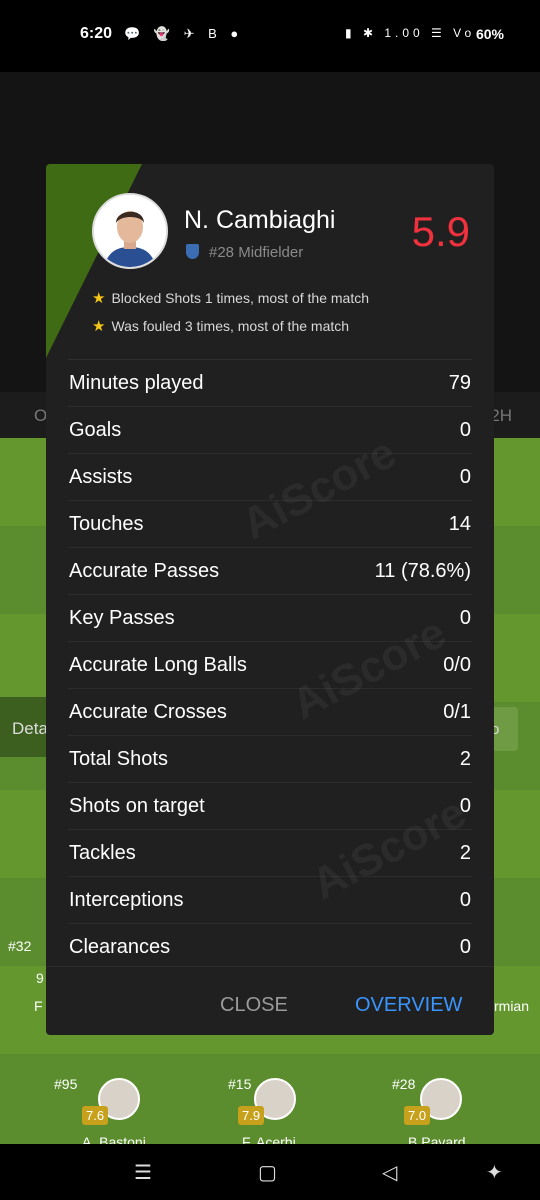 The width and height of the screenshot is (540, 1200). I want to click on stat-row: Clearances 0, so click(270, 946).